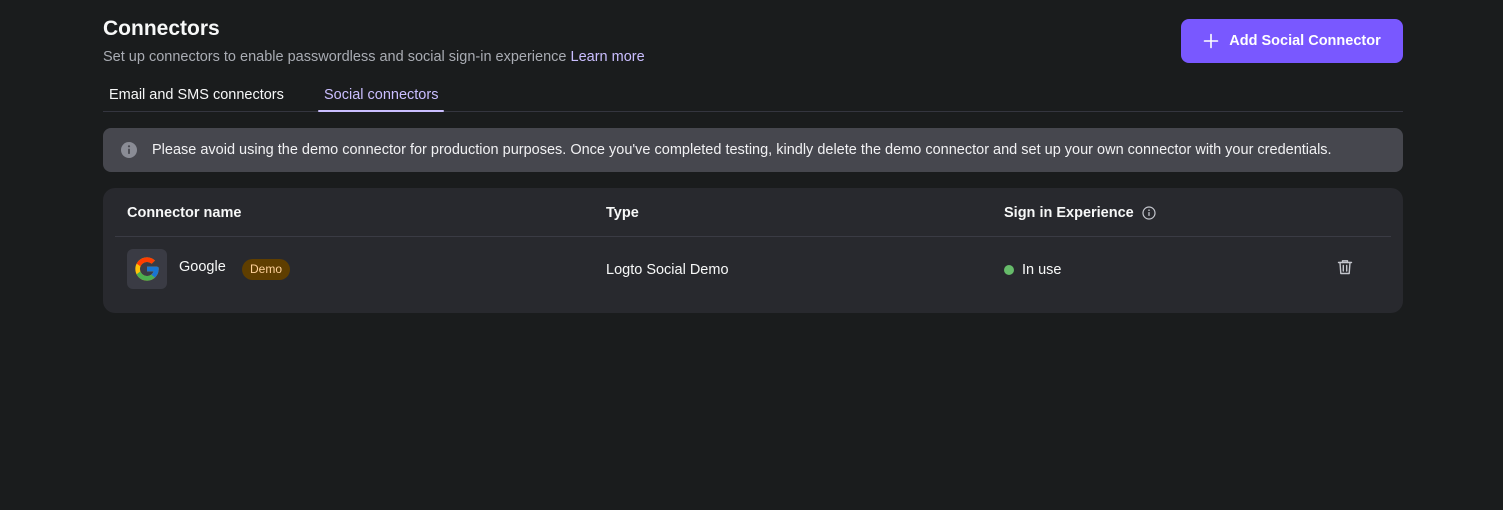 Image resolution: width=1503 pixels, height=510 pixels. Describe the element at coordinates (622, 213) in the screenshot. I see `column-header-type: Type` at that location.